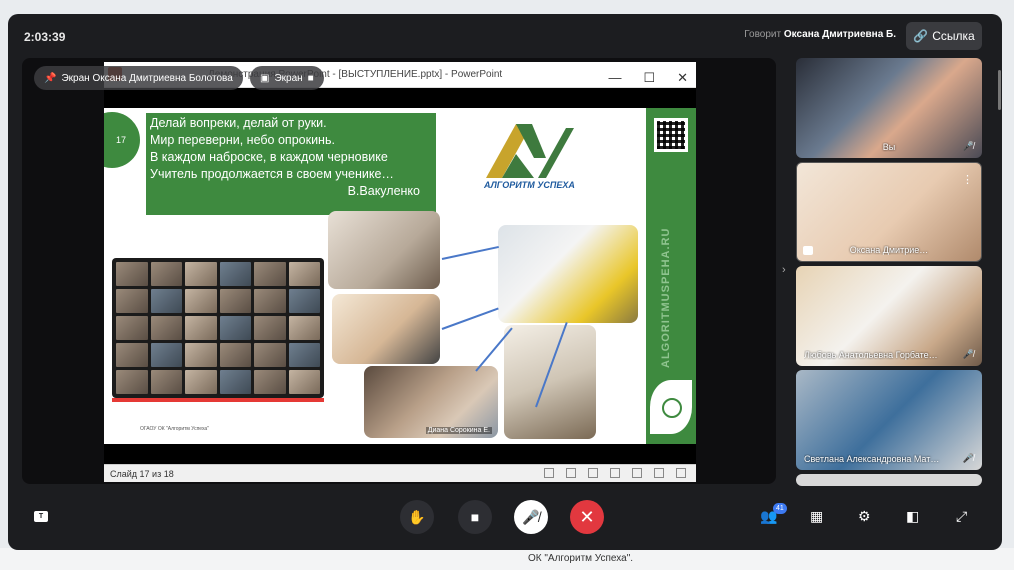 The image size is (1014, 570). What do you see at coordinates (921, 36) in the screenshot?
I see `link-icon: 🔗` at bounding box center [921, 36].